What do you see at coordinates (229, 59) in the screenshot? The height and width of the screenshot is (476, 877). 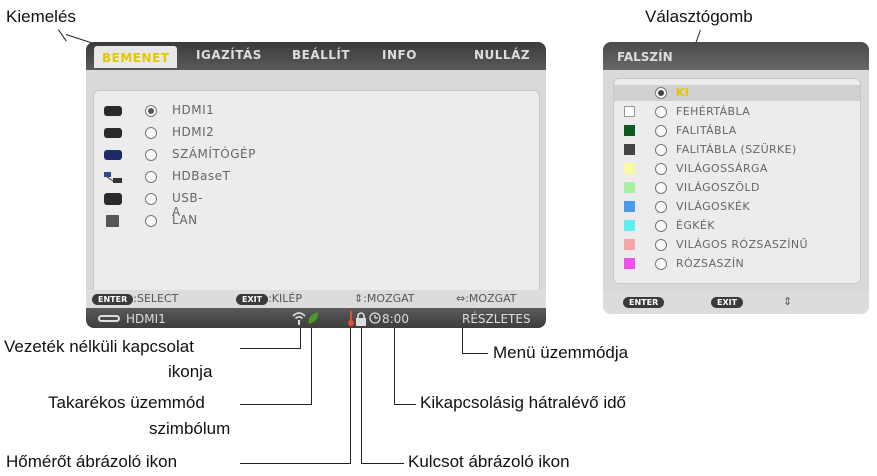 I see `tab-igazitas: IGAZÍTÁS` at bounding box center [229, 59].